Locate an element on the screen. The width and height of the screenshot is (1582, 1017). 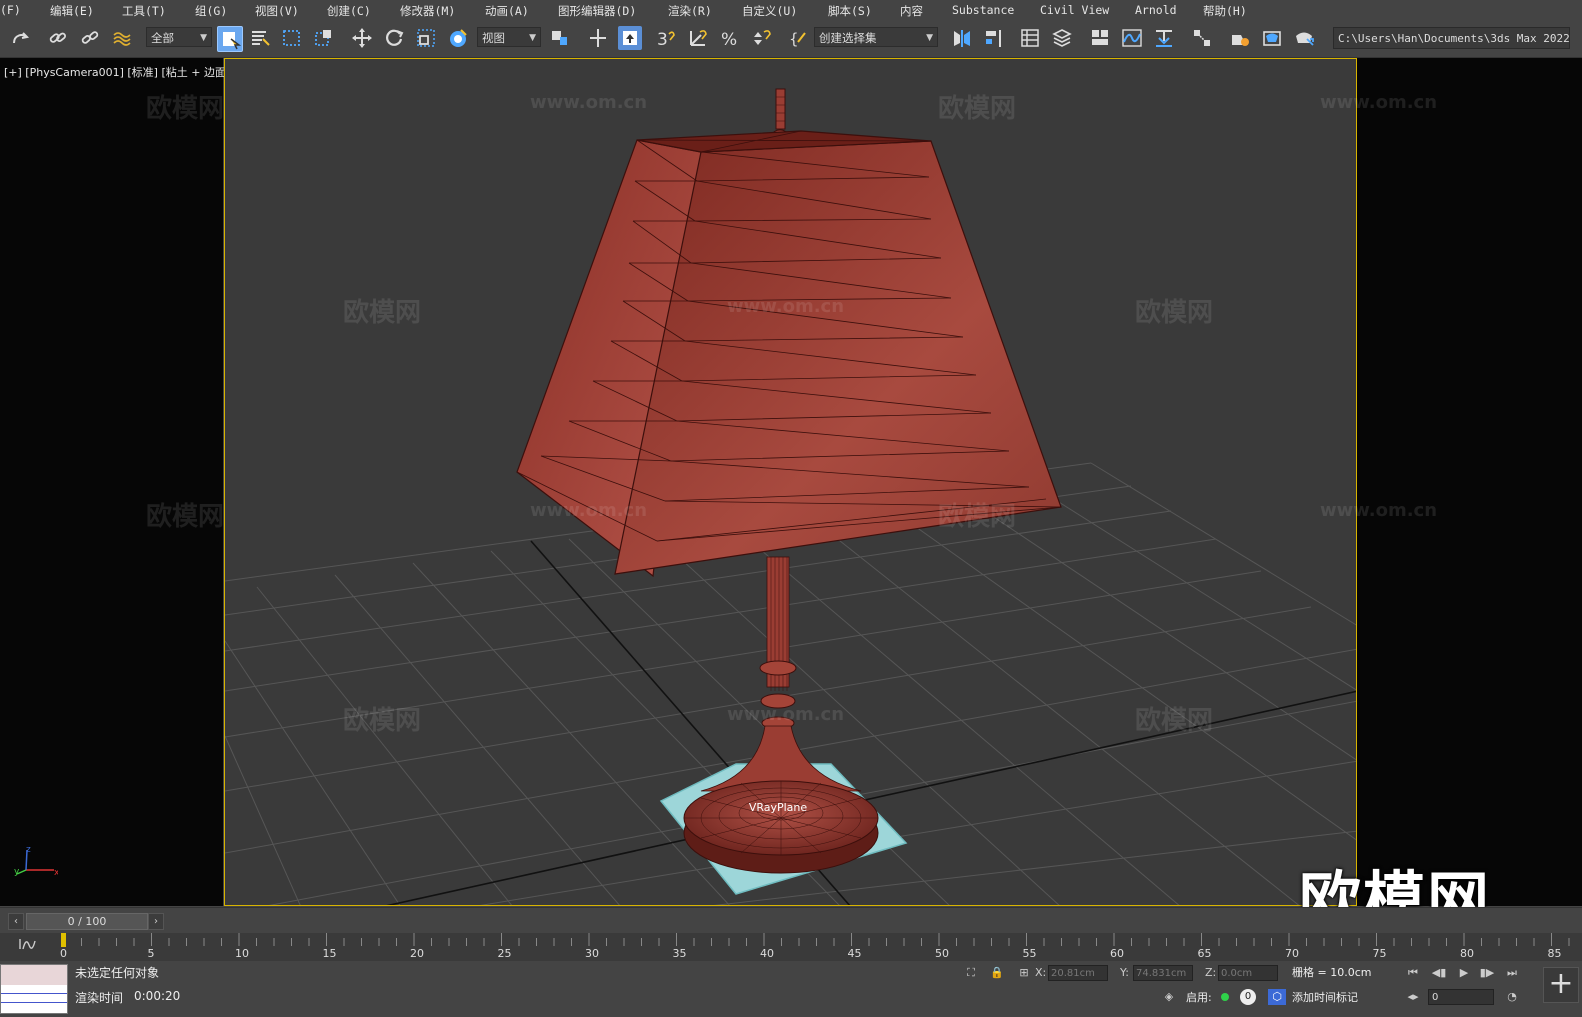
pivot-center-icon is located at coordinates (560, 38).